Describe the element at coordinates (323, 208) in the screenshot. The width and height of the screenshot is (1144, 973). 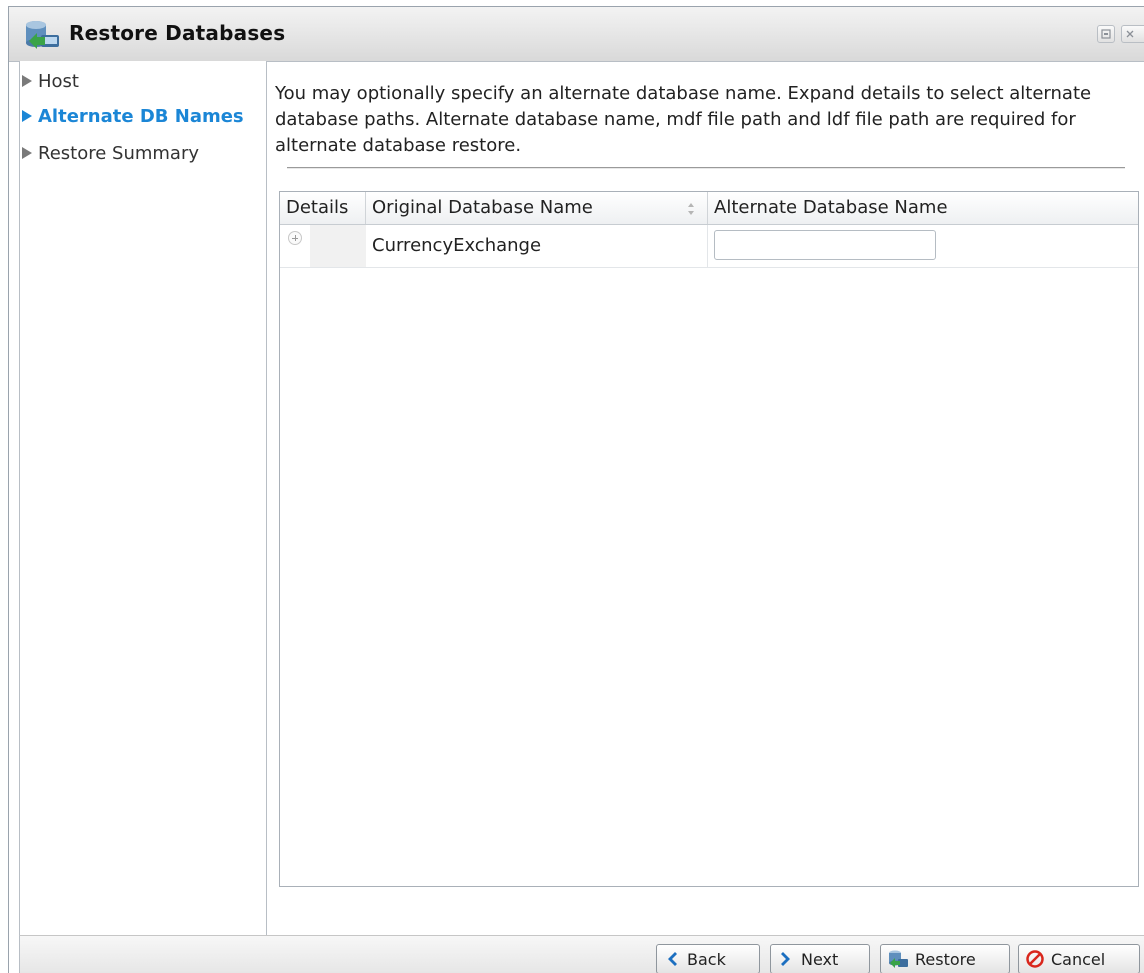
I see `column-header-details: Details` at that location.